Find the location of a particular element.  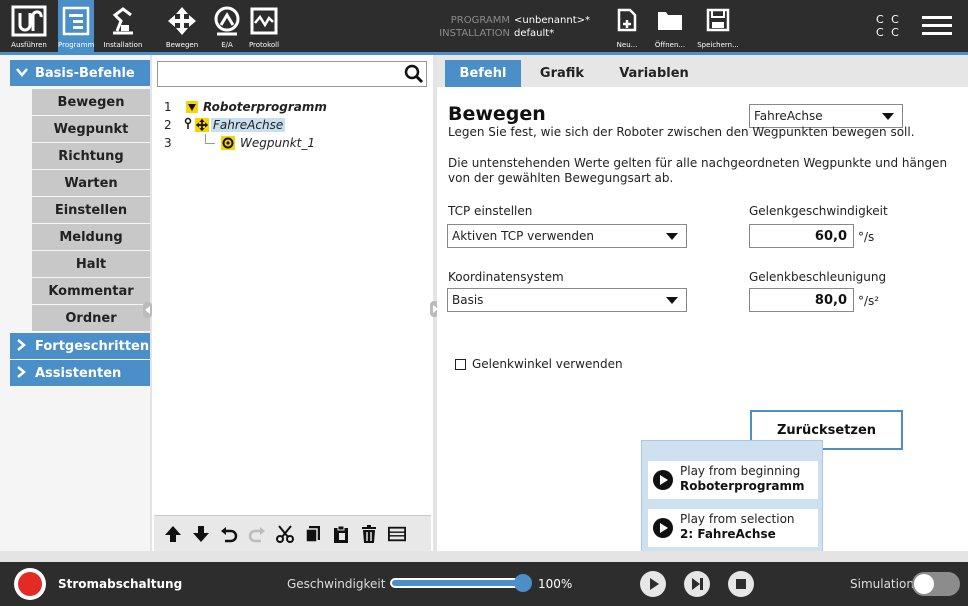

installation-name: default* is located at coordinates (534, 33).